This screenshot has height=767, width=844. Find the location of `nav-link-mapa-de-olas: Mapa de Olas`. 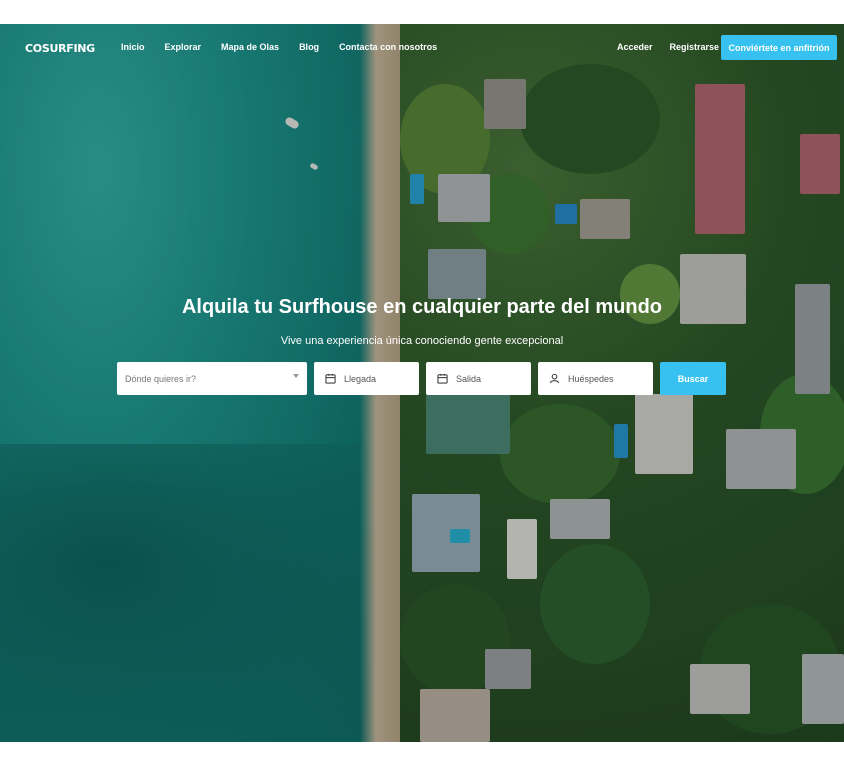

nav-link-mapa-de-olas: Mapa de Olas is located at coordinates (250, 47).